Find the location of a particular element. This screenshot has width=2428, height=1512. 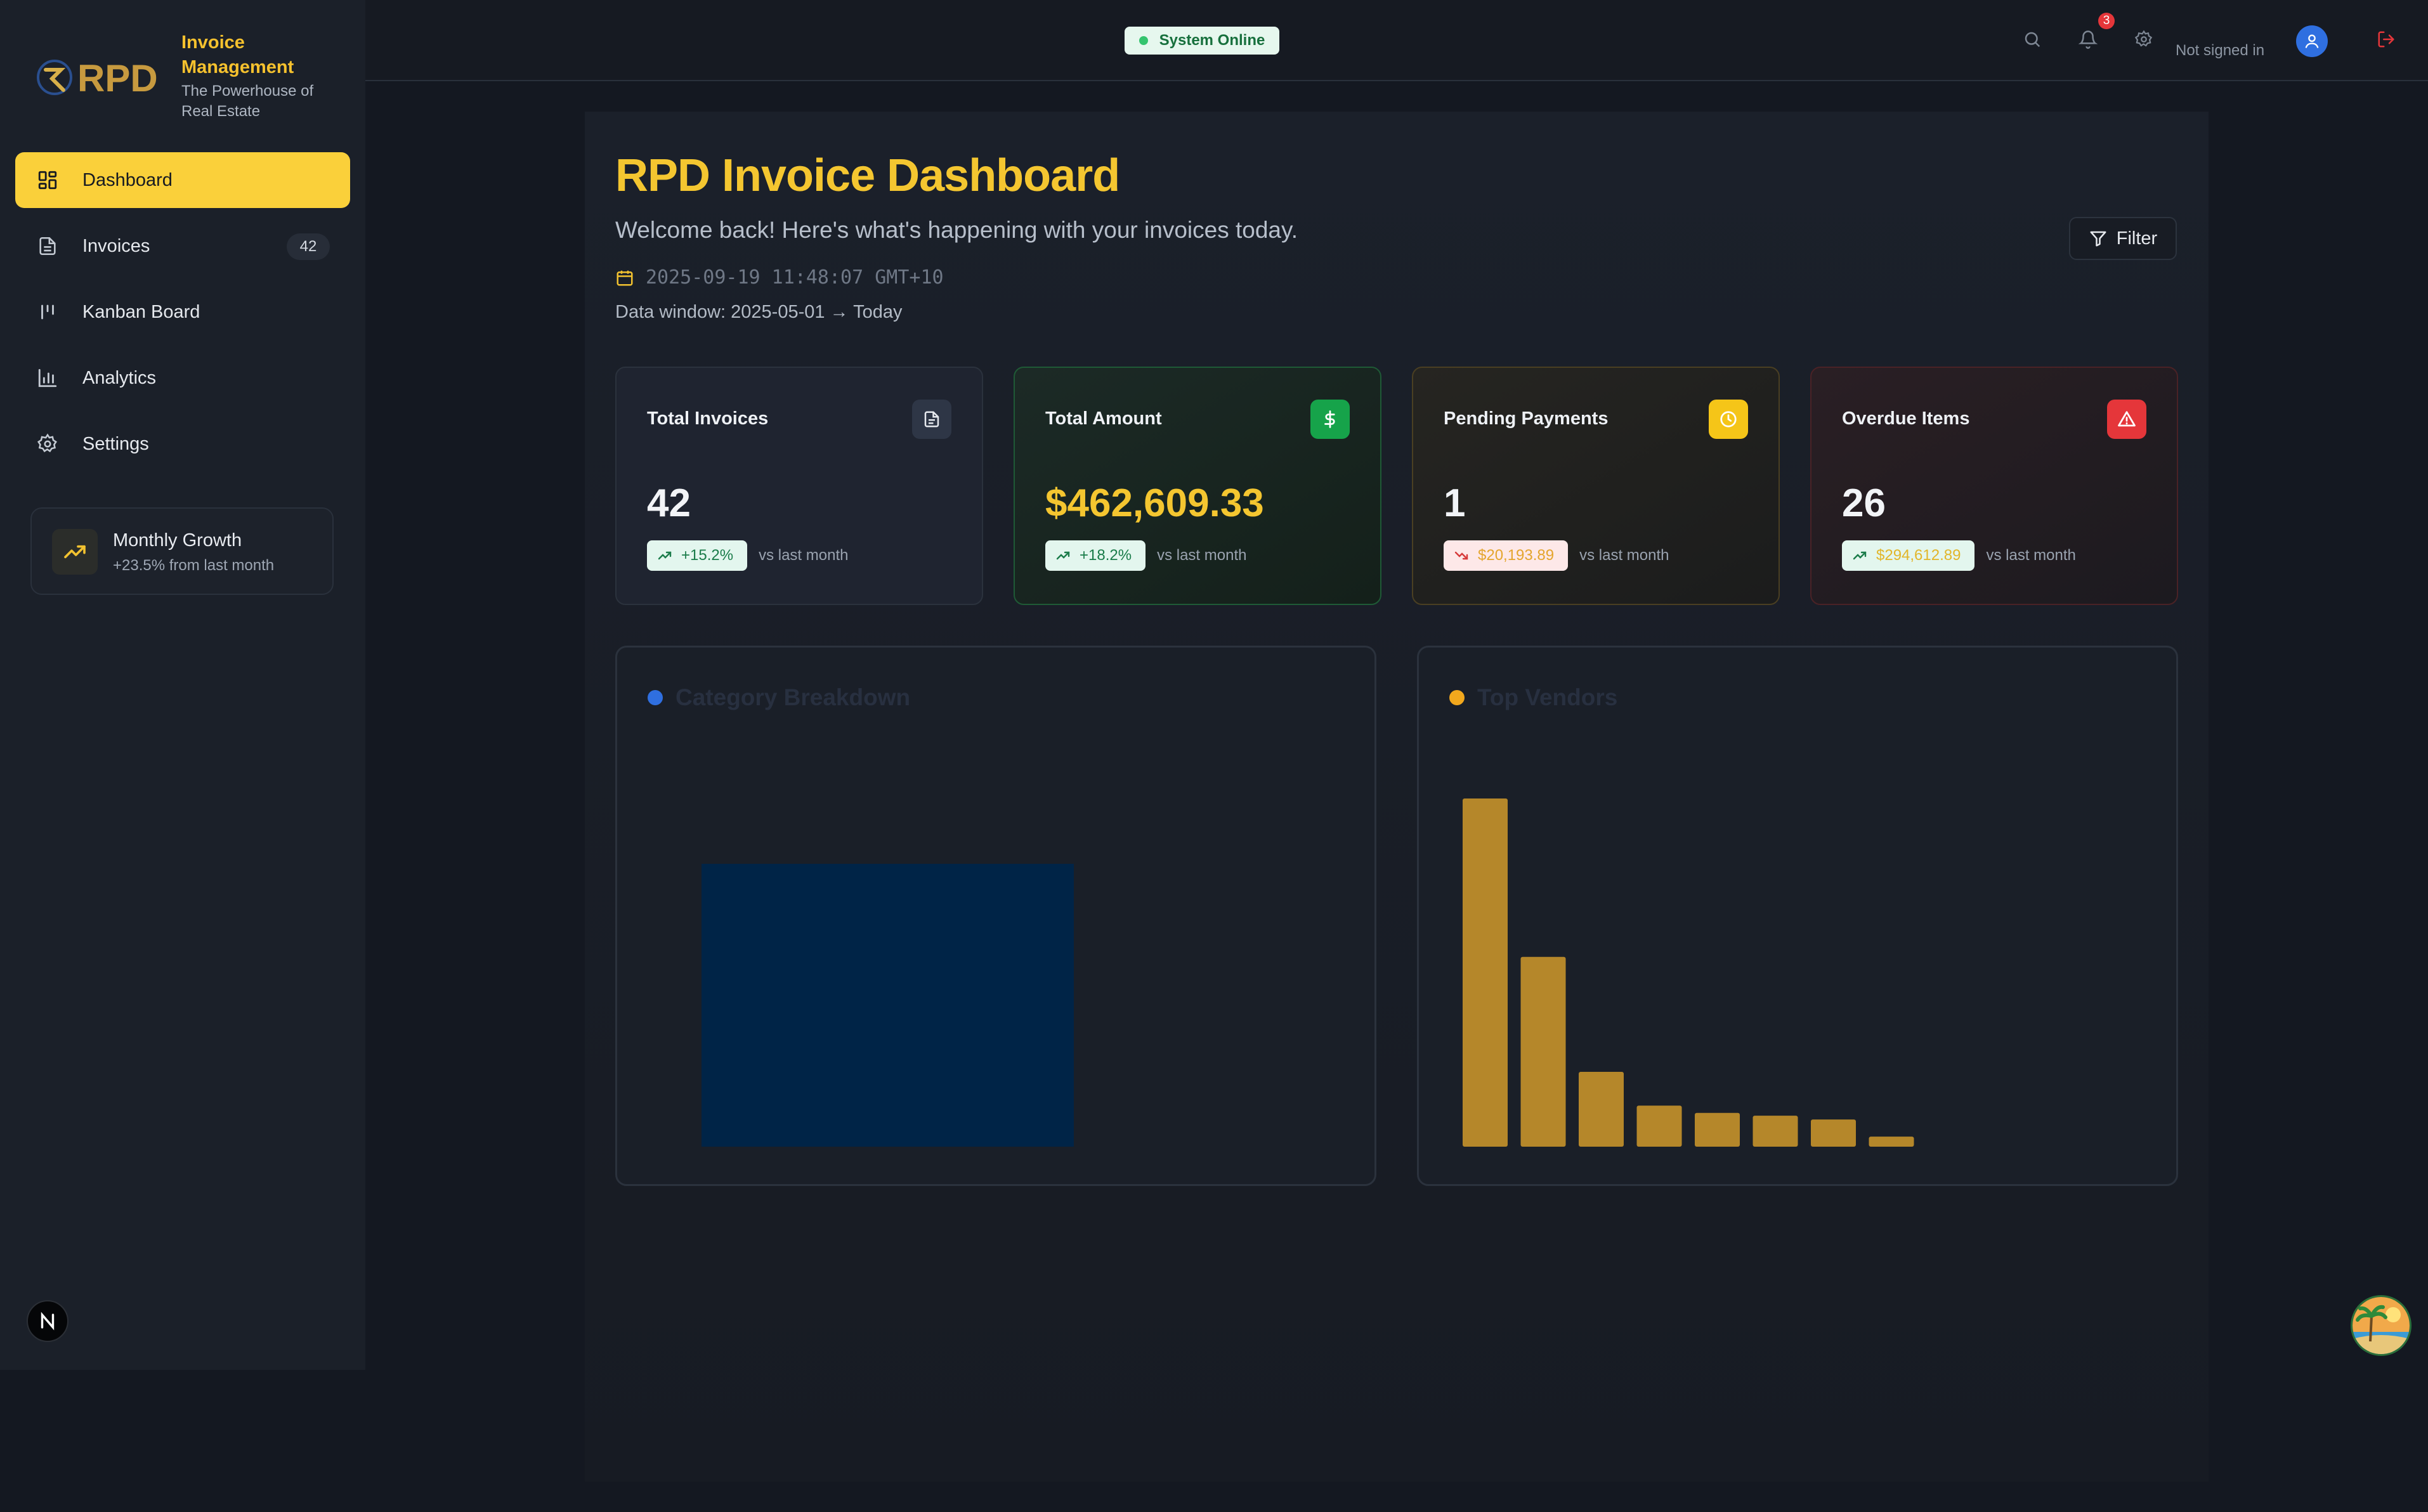

monthly-growth-card: Monthly Growth +23.5% from last month is located at coordinates (182, 551).